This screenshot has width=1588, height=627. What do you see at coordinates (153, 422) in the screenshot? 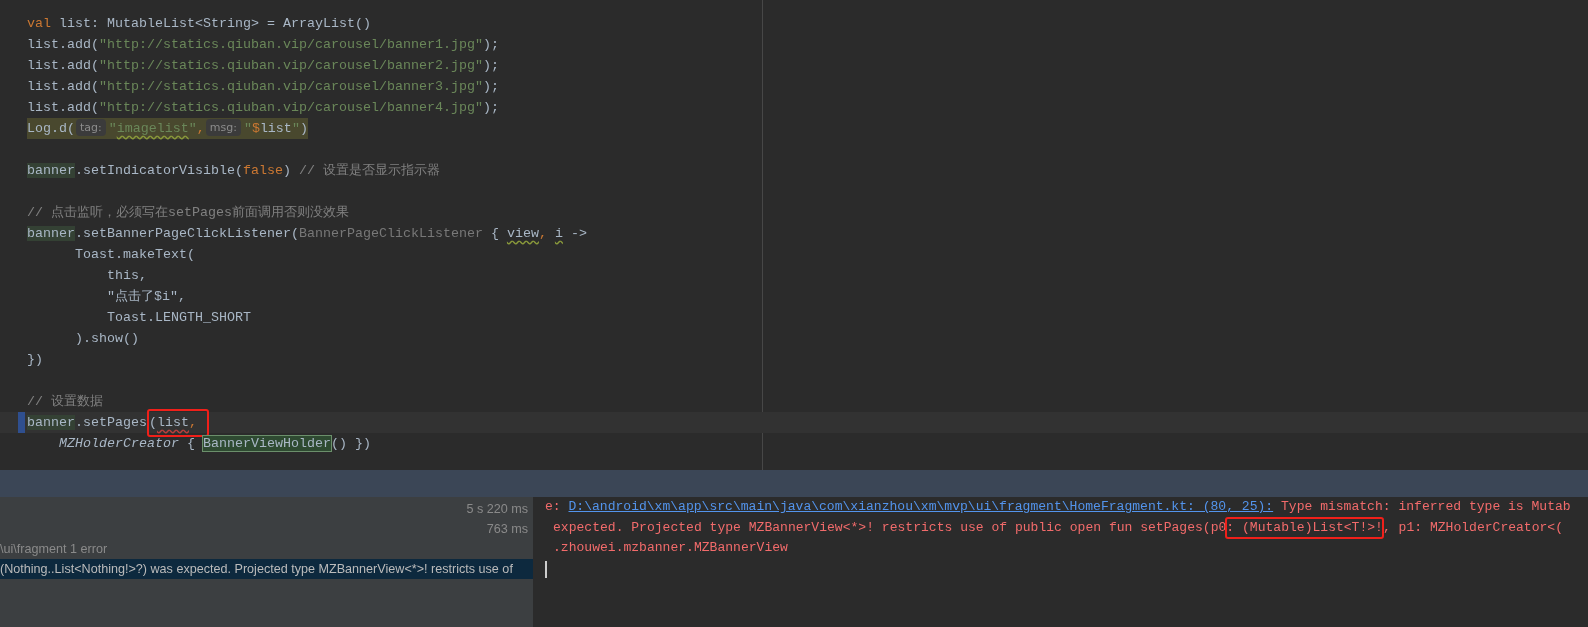
I see `code-text: (` at bounding box center [153, 422].